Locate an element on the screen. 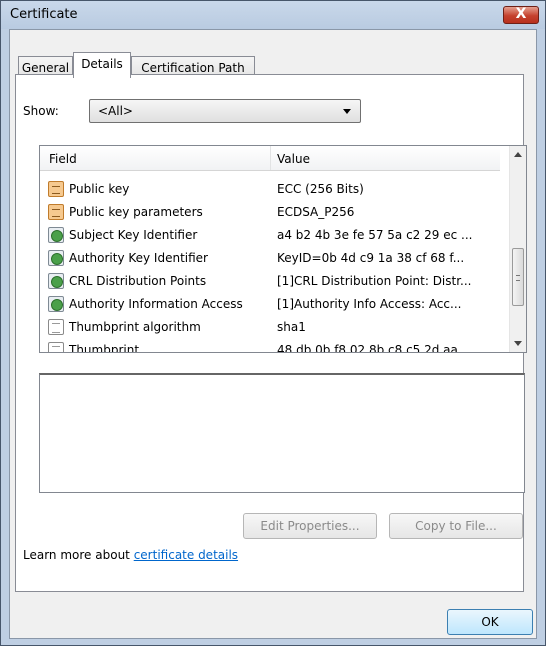  row-field: Public key is located at coordinates (99, 189).